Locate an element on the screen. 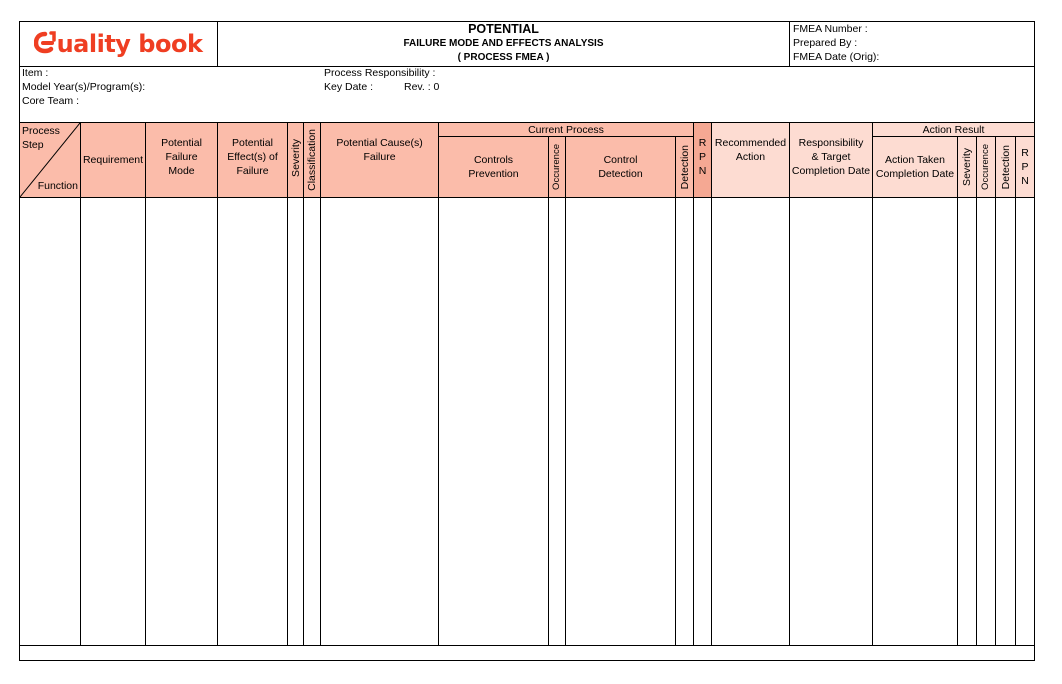 The image size is (1062, 684). info-block is located at coordinates (527, 94).